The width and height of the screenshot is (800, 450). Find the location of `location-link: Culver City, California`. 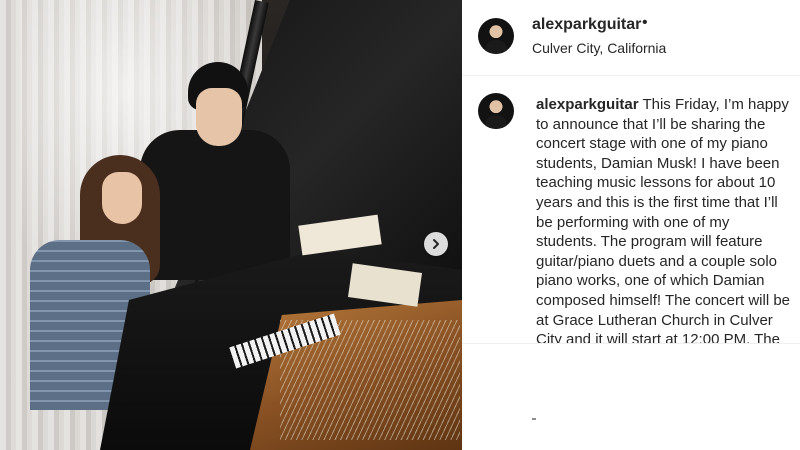

location-link: Culver City, California is located at coordinates (599, 48).